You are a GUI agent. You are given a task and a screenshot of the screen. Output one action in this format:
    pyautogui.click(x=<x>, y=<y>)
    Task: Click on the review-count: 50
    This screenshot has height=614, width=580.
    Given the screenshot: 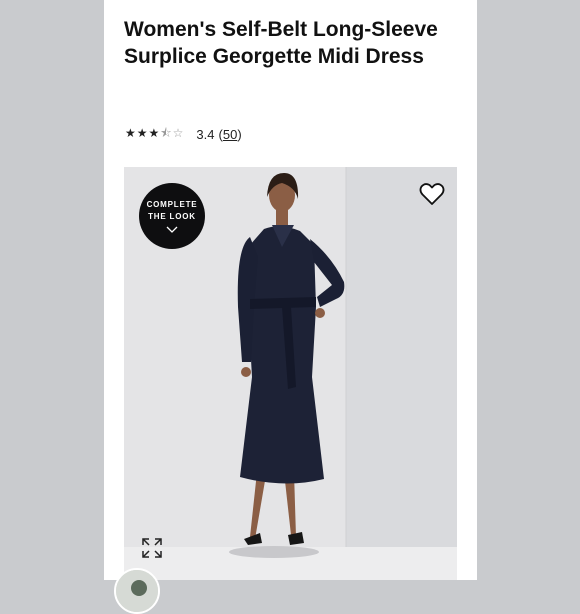 What is the action you would take?
    pyautogui.click(x=230, y=134)
    